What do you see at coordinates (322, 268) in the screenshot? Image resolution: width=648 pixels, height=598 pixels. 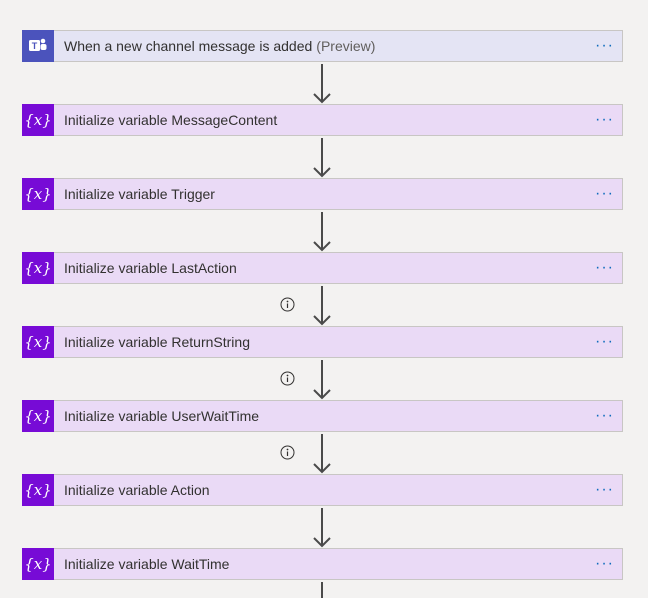 I see `step-card-lastaction: {x} Initialize variable LastAction ···` at bounding box center [322, 268].